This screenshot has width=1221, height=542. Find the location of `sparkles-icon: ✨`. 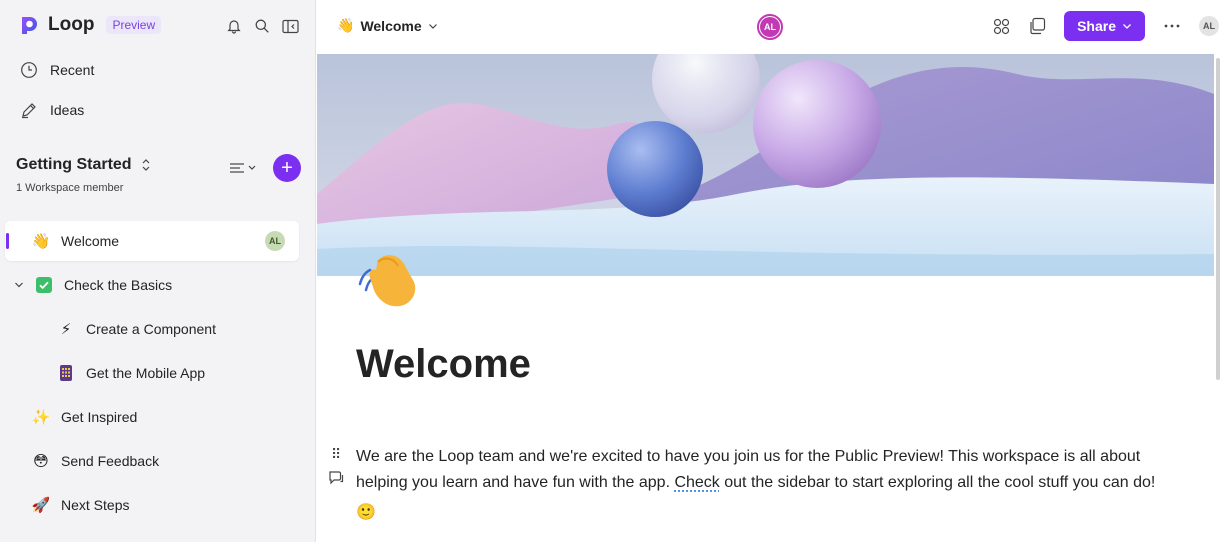

sparkles-icon: ✨ is located at coordinates (41, 417).